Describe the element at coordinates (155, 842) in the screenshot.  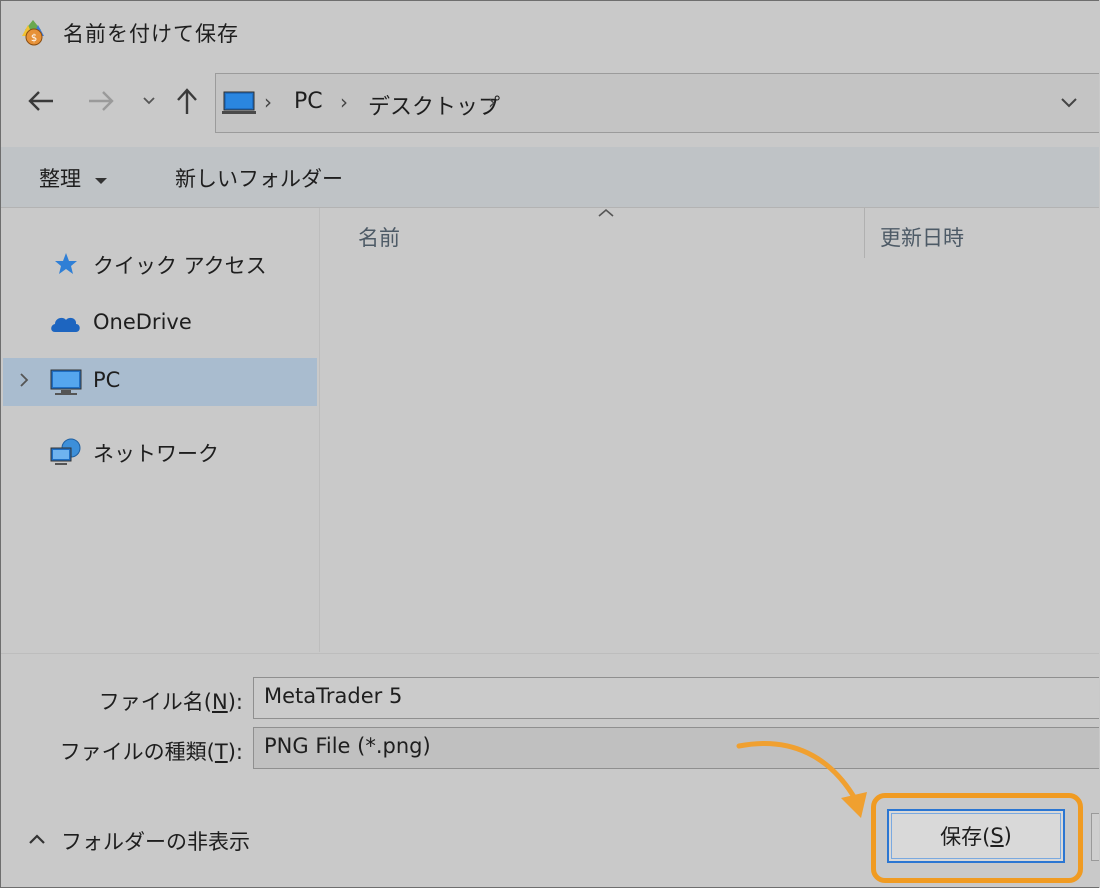
I see `hide-folders-label: フォルダーの非表示` at that location.